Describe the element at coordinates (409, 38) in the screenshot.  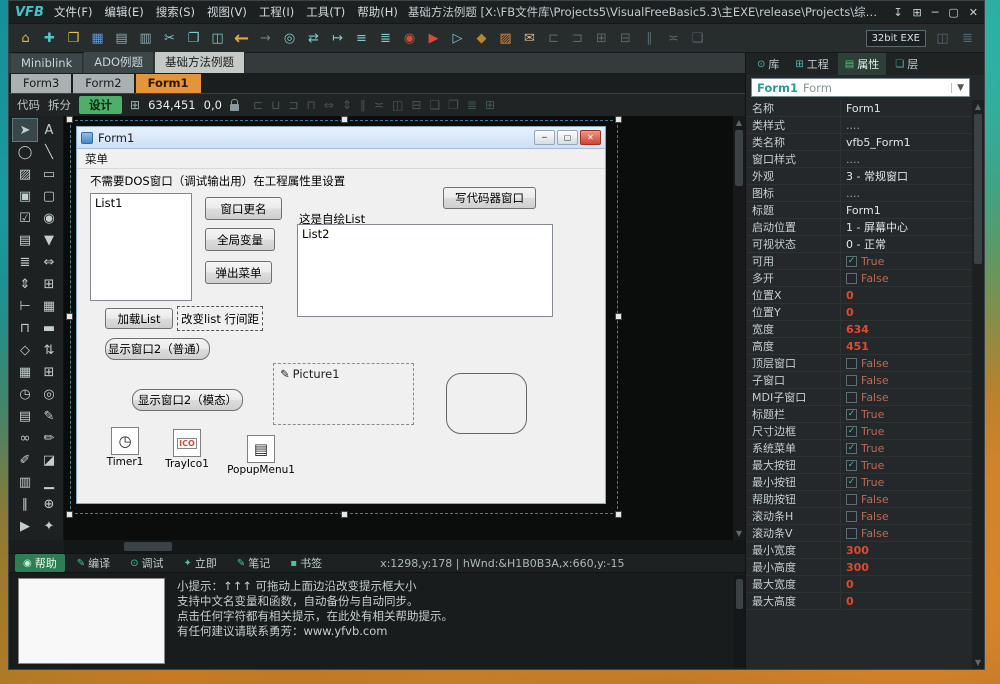
I see `build-icon: ◉` at that location.